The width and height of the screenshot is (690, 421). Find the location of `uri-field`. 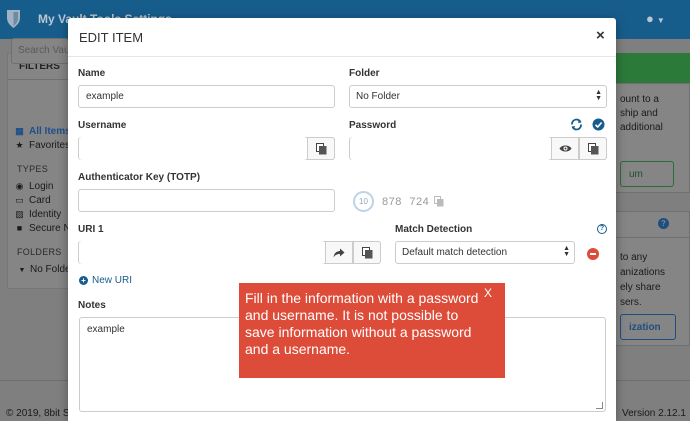

uri-field is located at coordinates (229, 252).